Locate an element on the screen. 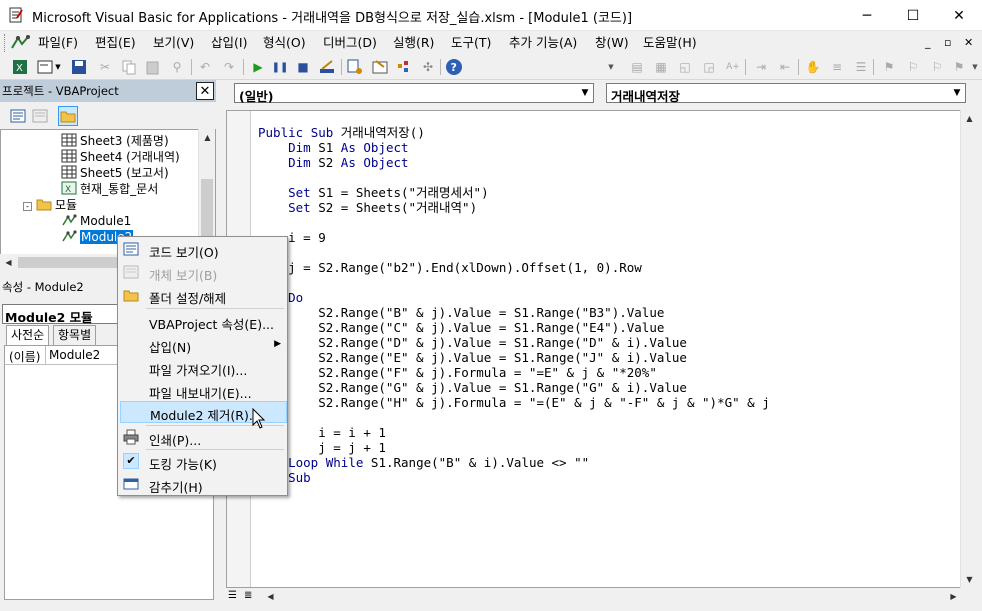  outdent-icon: ⇤ is located at coordinates (785, 67).